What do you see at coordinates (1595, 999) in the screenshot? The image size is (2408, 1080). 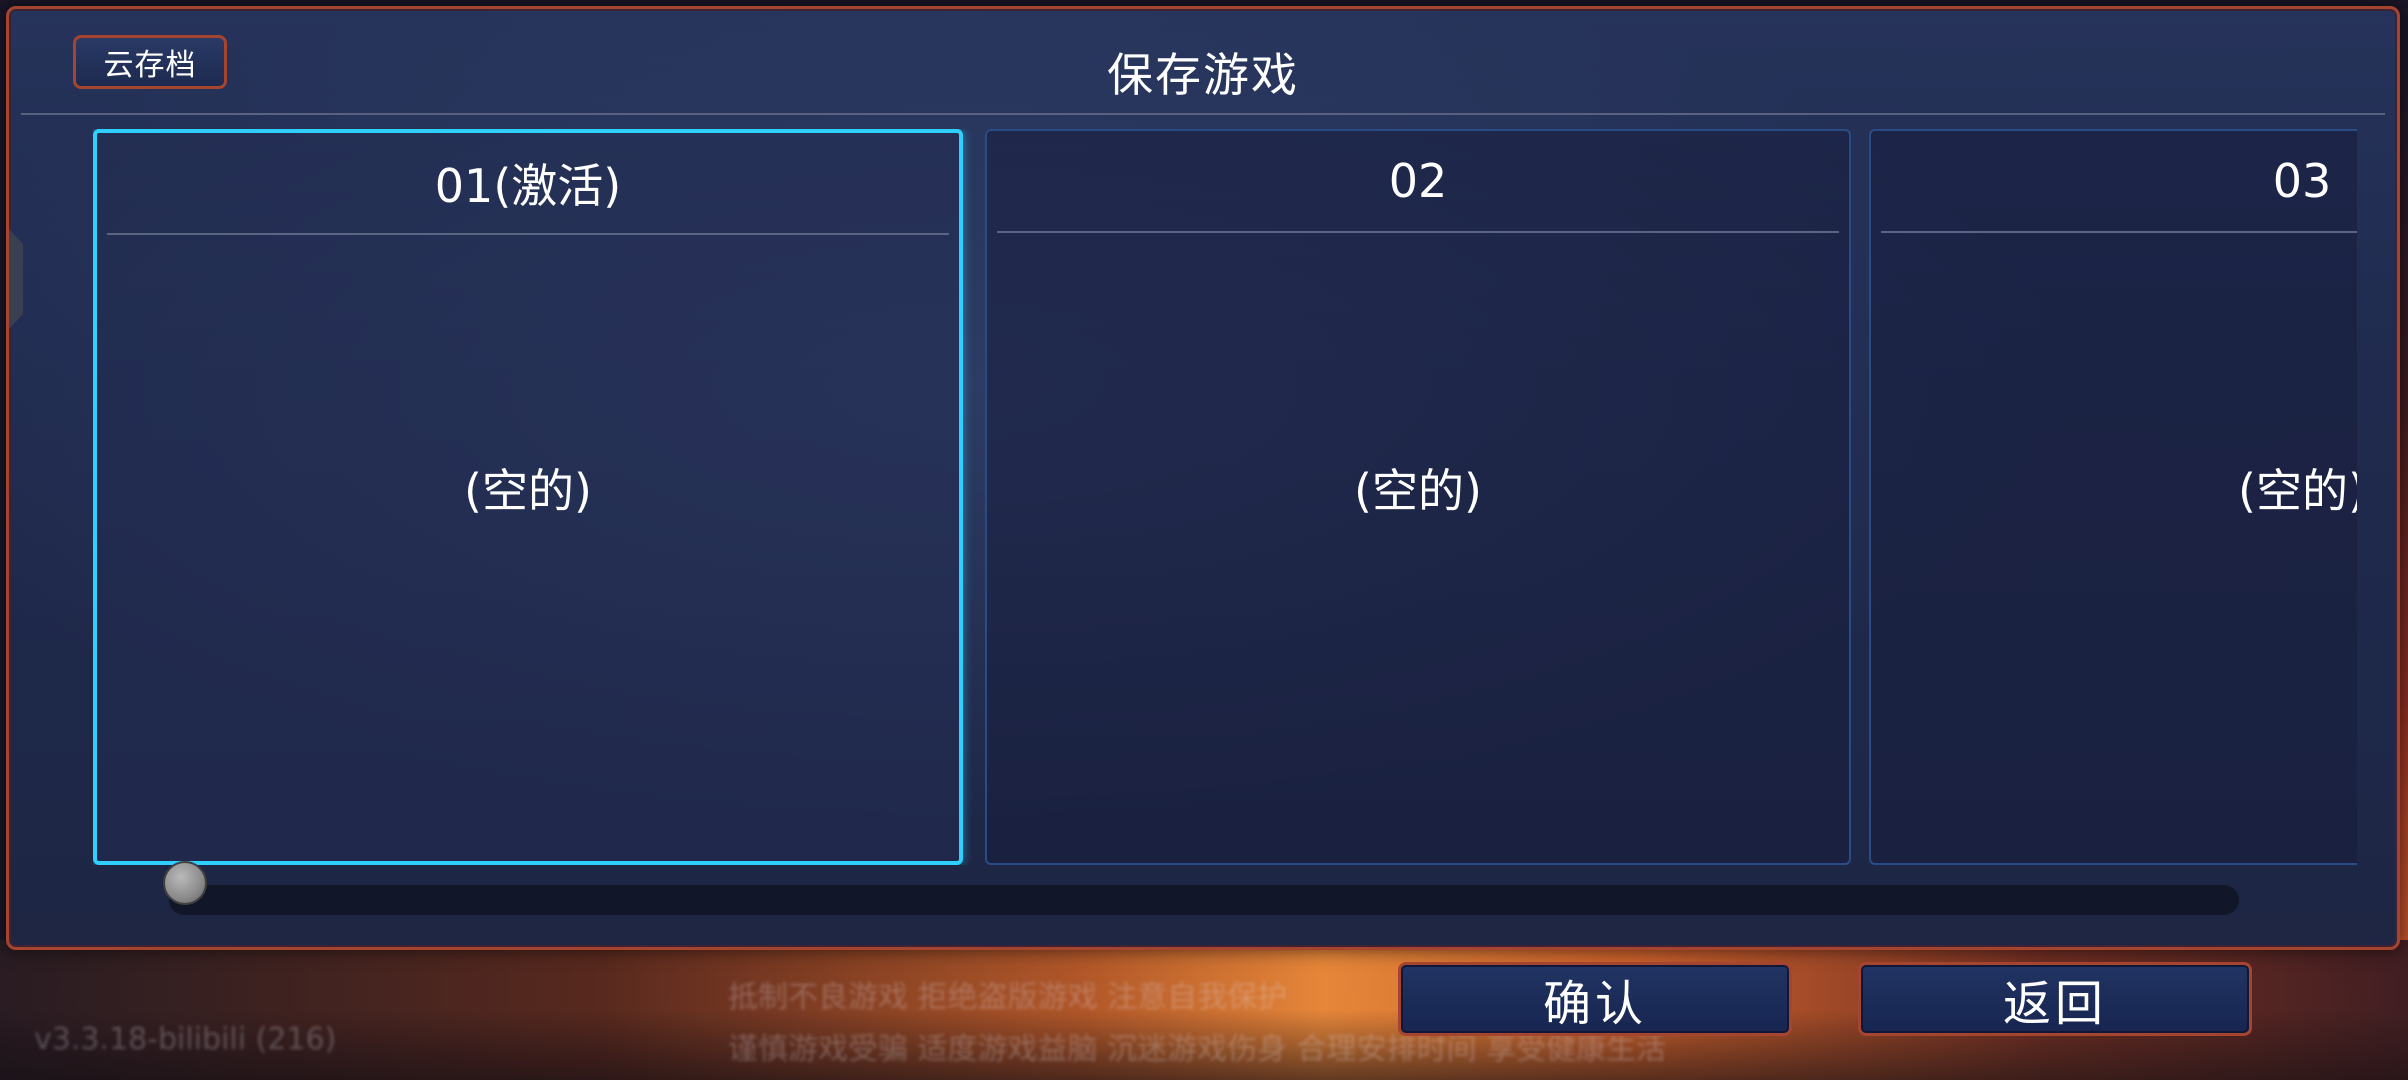 I see `confirm-button: 确认` at bounding box center [1595, 999].